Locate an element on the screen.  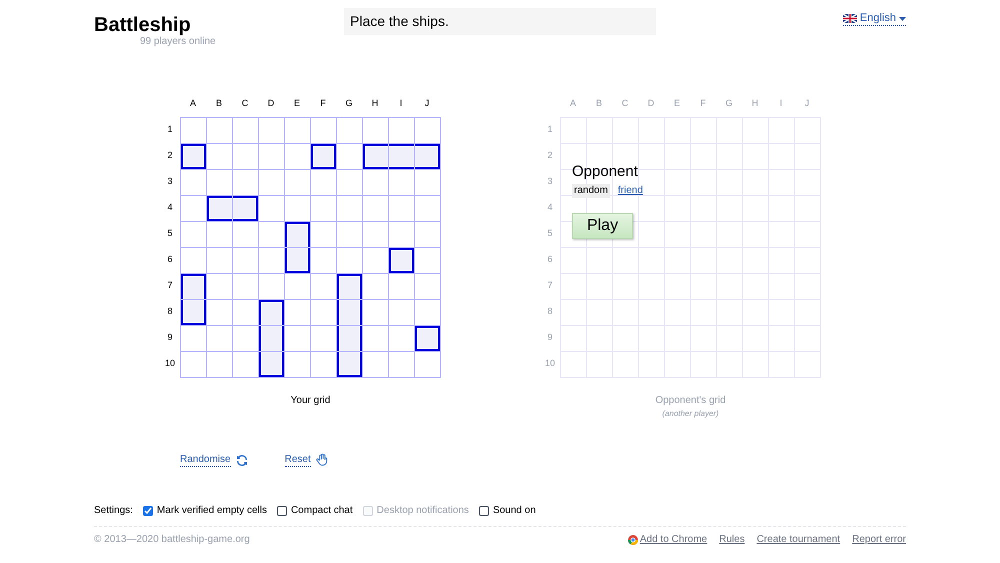
reset-link: Reset is located at coordinates (306, 460).